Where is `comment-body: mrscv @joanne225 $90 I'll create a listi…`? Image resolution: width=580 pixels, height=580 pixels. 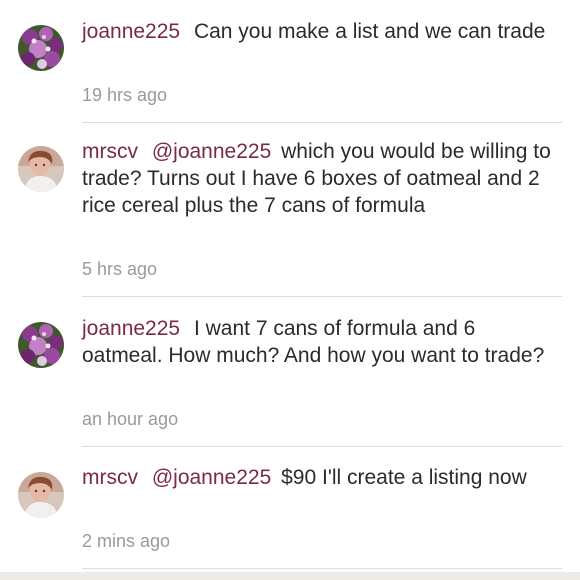
comment-body: mrscv @joanne225 $90 I'll create a listi… is located at coordinates (317, 477).